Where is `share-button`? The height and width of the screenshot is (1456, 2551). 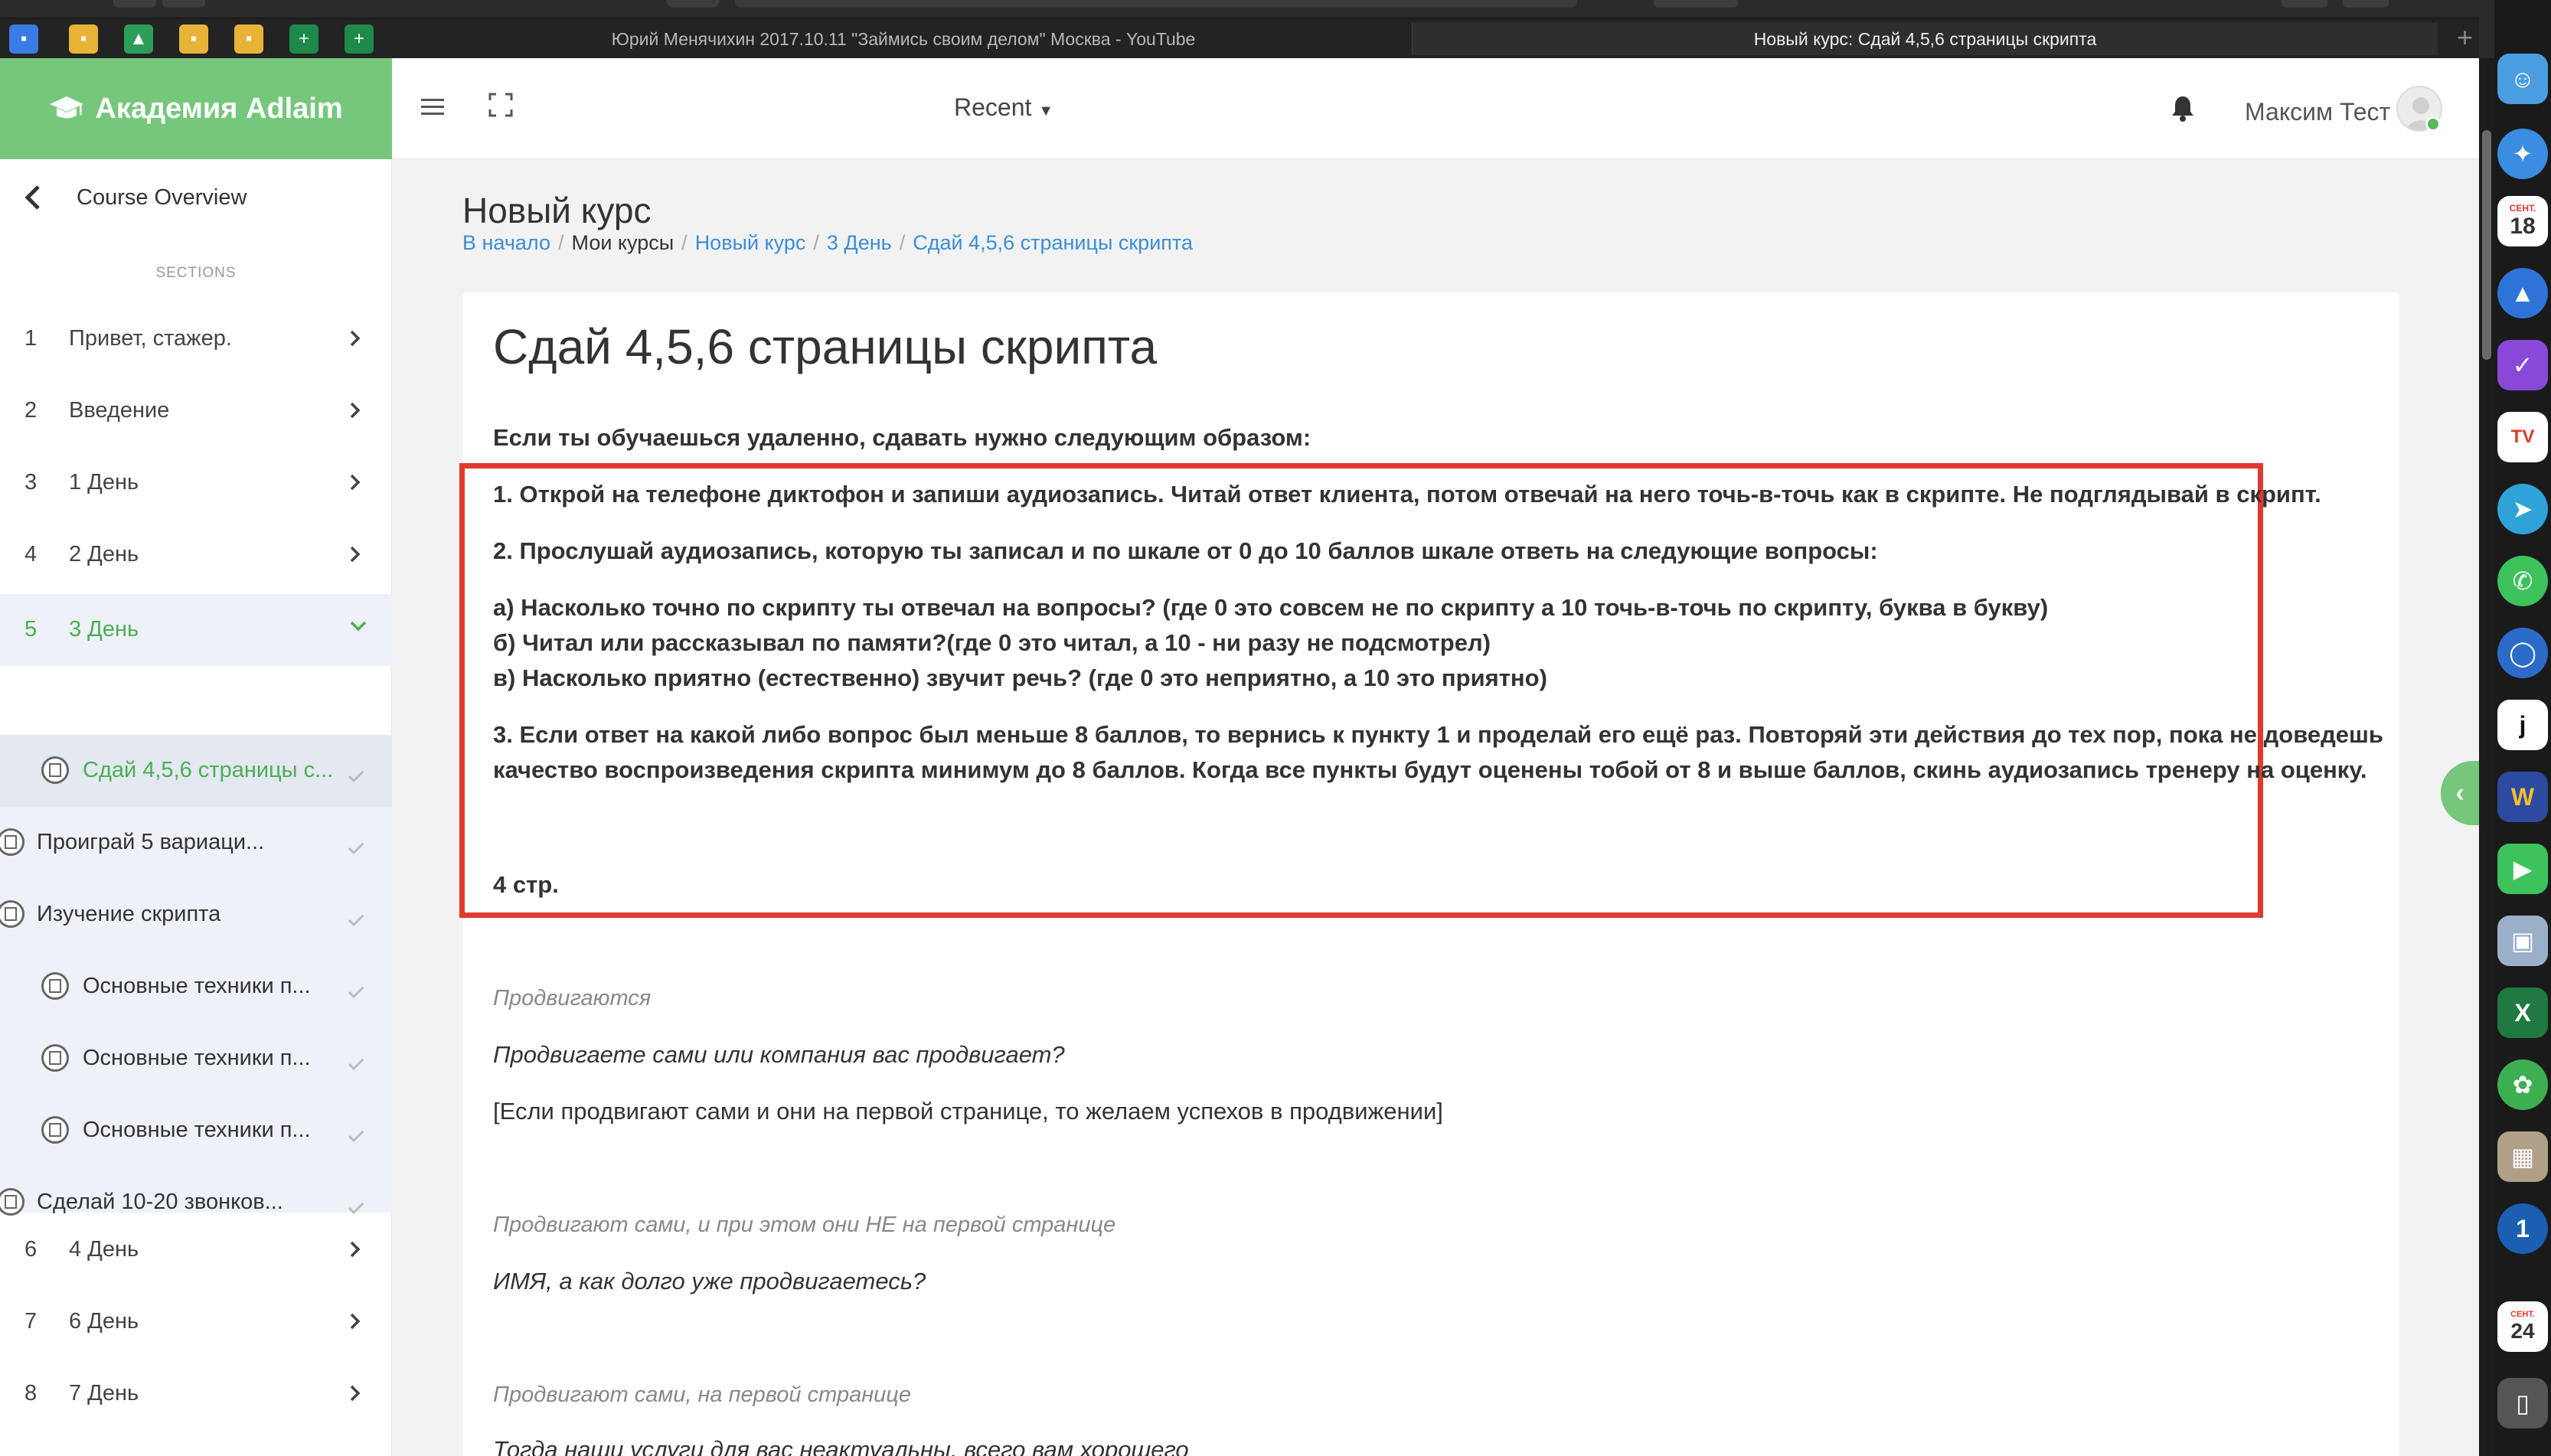 share-button is located at coordinates (2304, 4).